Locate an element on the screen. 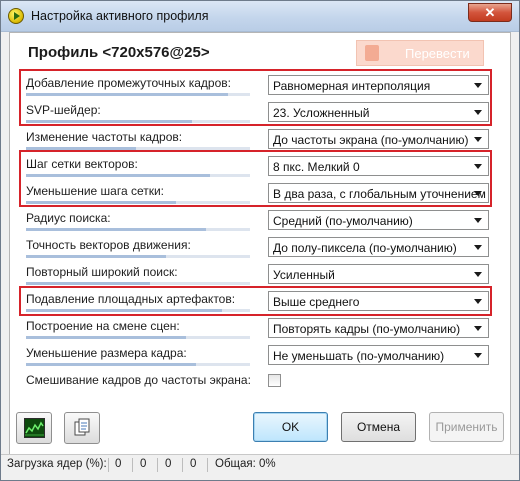  translate-button: Перевести is located at coordinates (420, 53).